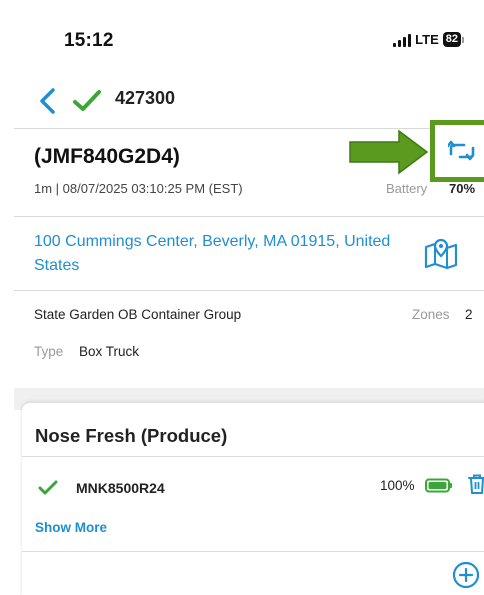  I want to click on signal-icon, so click(402, 40).